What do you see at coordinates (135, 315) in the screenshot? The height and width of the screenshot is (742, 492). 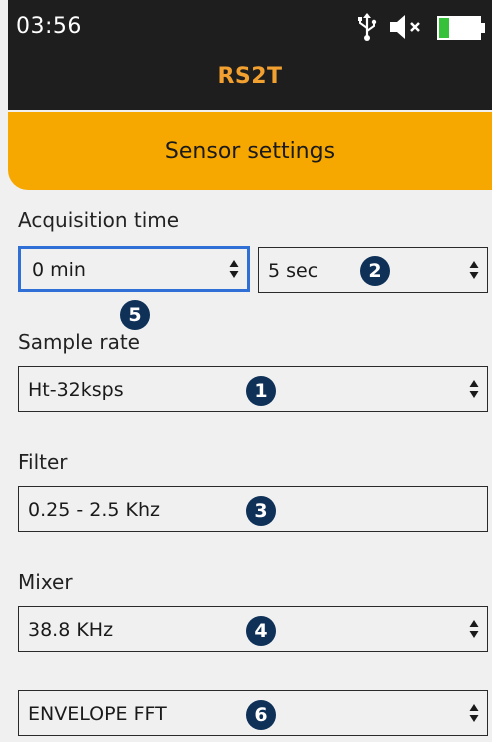 I see `callout-badge-5: 5` at bounding box center [135, 315].